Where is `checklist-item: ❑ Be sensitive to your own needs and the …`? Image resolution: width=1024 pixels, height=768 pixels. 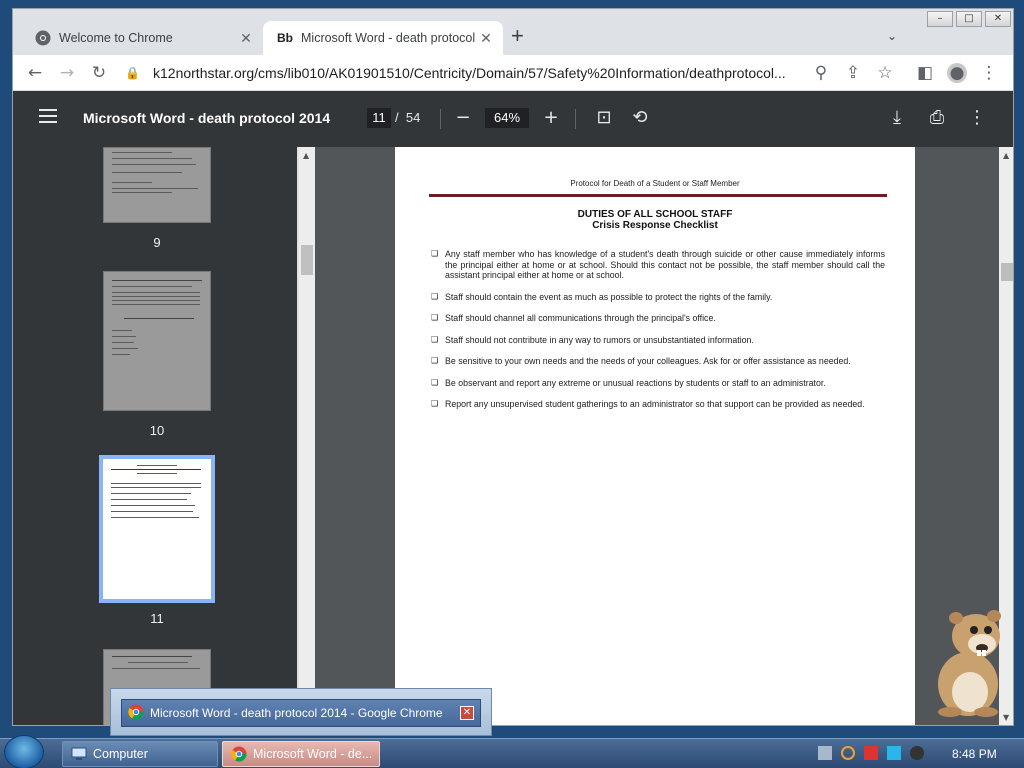
checklist-item: ❑ Be sensitive to your own needs and the … is located at coordinates (641, 361).